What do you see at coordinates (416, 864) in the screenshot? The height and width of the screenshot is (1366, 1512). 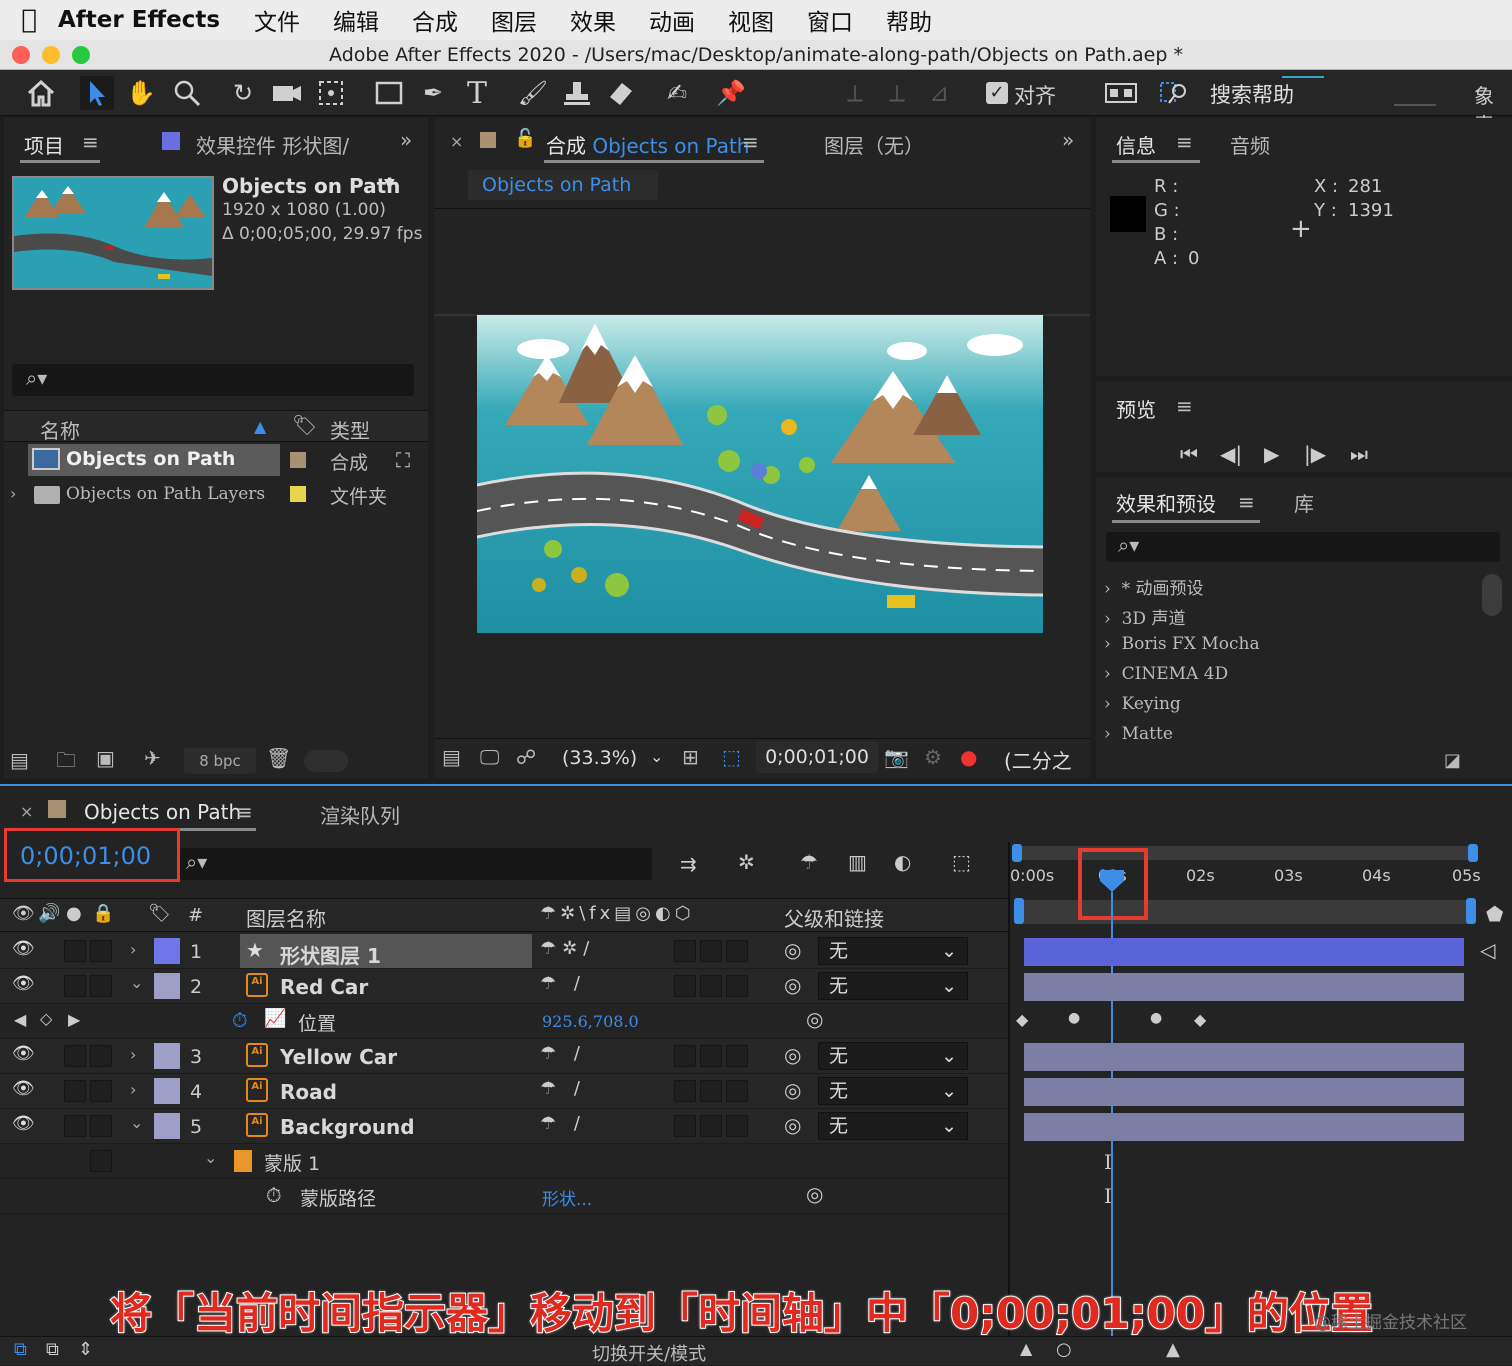 I see `timeline-search-input: ⌕▾` at bounding box center [416, 864].